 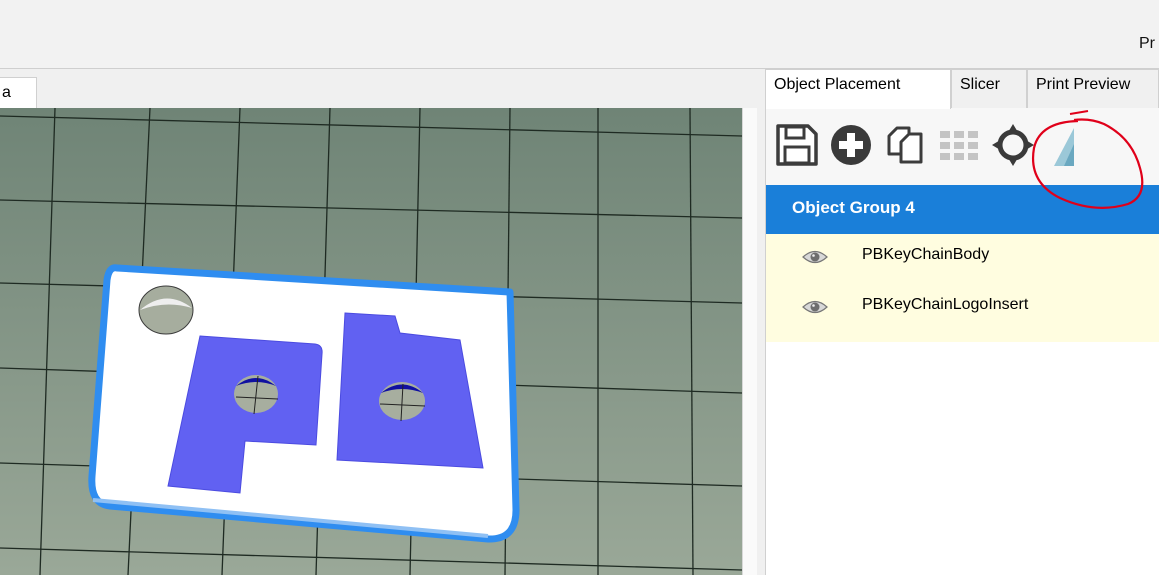 What do you see at coordinates (750, 341) in the screenshot?
I see `splitter` at bounding box center [750, 341].